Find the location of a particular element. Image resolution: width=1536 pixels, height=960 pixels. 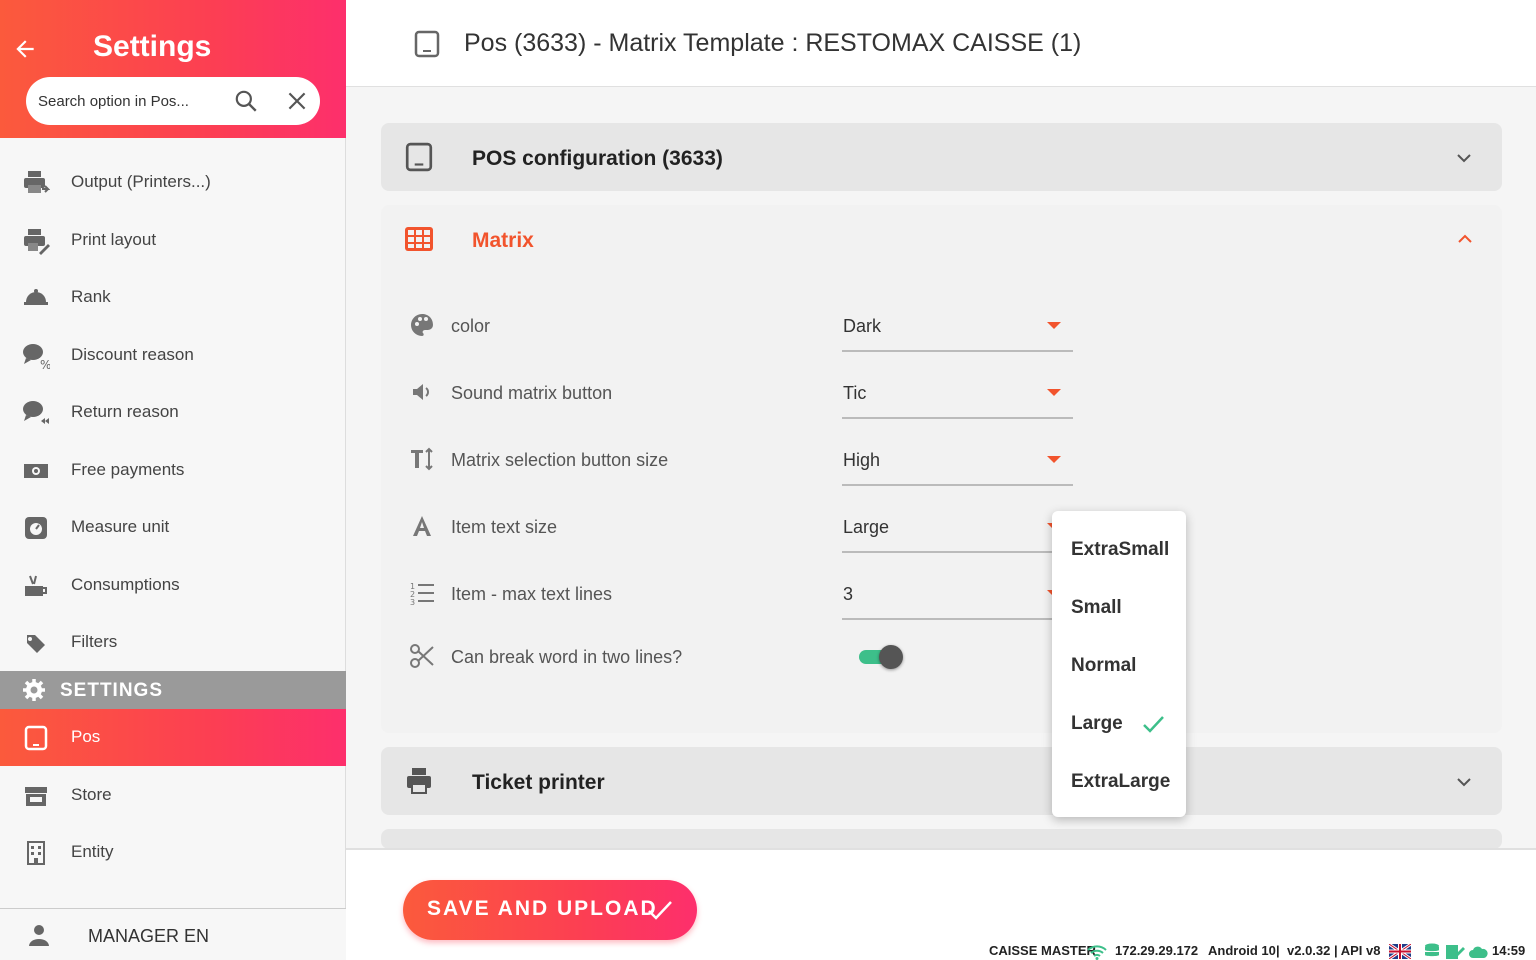

status-os: Android 10 is located at coordinates (1242, 950).